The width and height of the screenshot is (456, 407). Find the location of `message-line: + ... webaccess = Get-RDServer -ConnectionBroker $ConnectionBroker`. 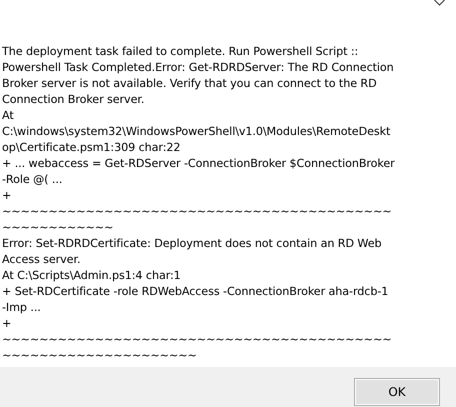

message-line: + ... webaccess = Get-RDServer -ConnectionBroker $ConnectionBroker is located at coordinates (199, 164).